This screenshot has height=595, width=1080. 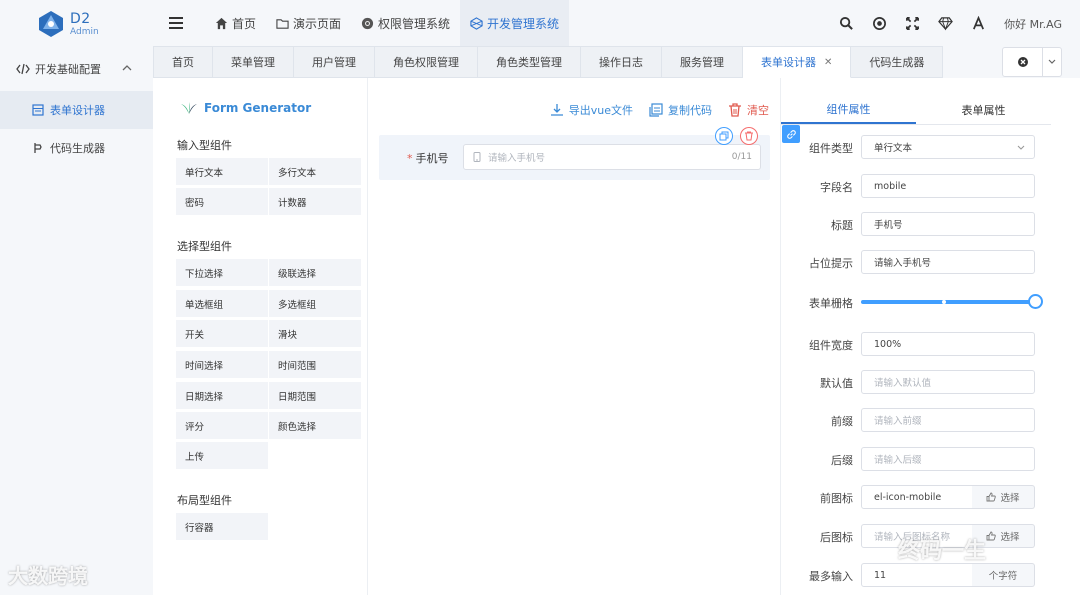 What do you see at coordinates (952, 301) in the screenshot?
I see `form-span-slider` at bounding box center [952, 301].